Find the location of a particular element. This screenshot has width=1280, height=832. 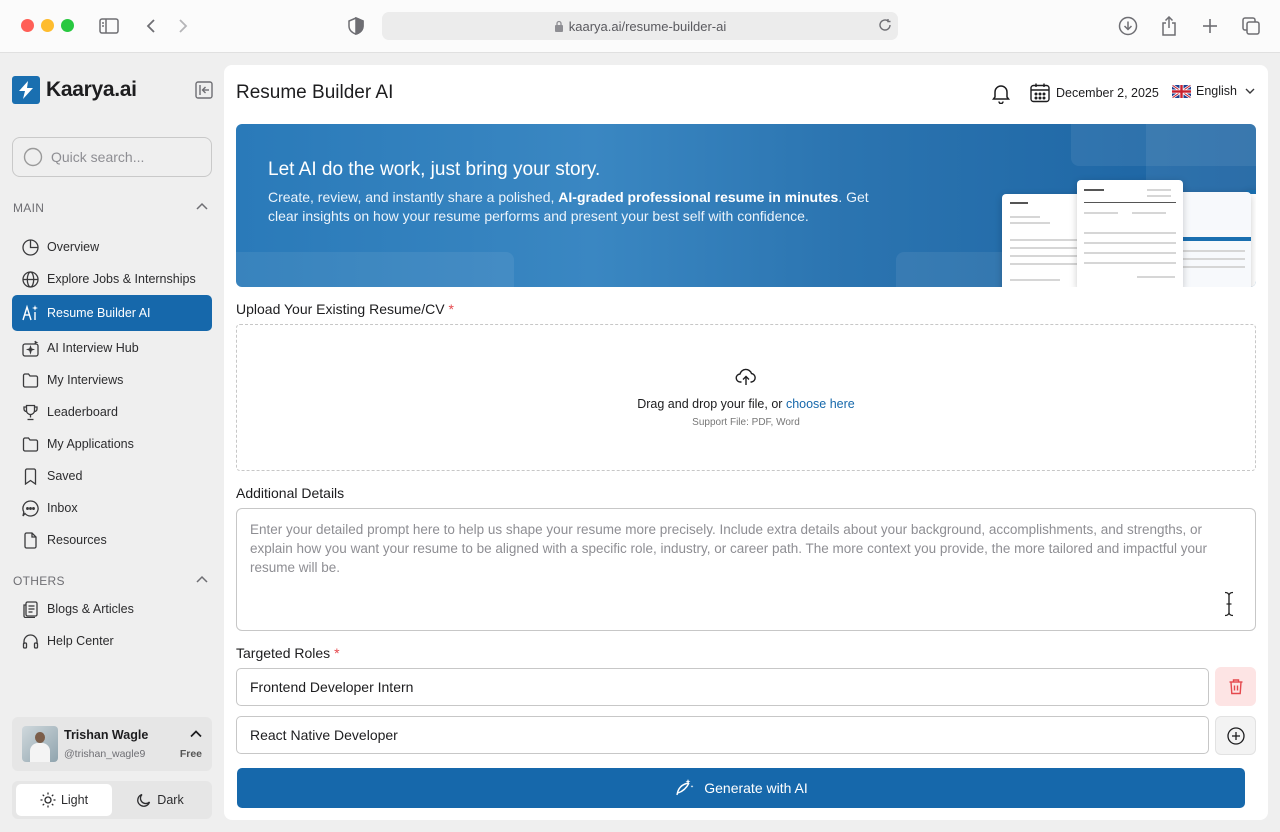

plan-badge: Free is located at coordinates (190, 754).